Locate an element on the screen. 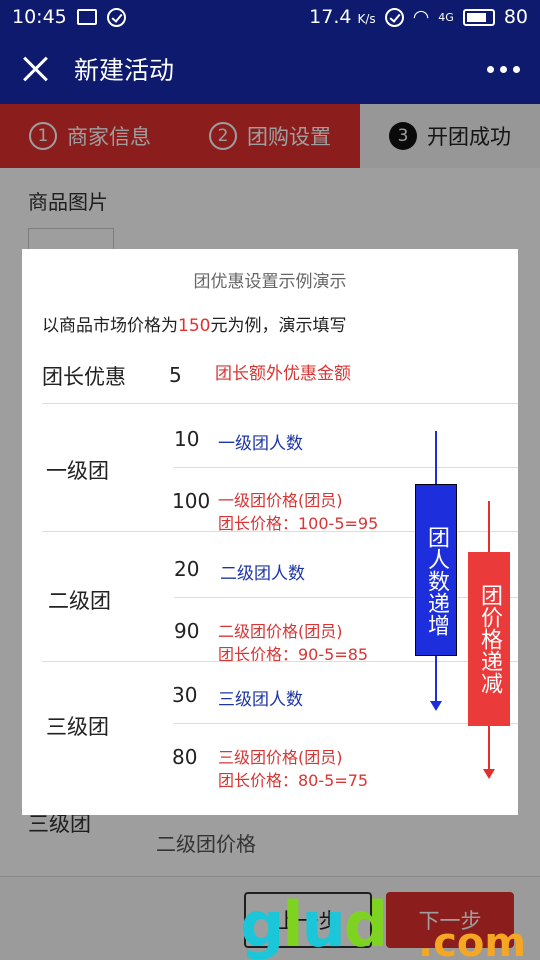  tier2-price-desc: 二级团价格(团员) is located at coordinates (280, 631).